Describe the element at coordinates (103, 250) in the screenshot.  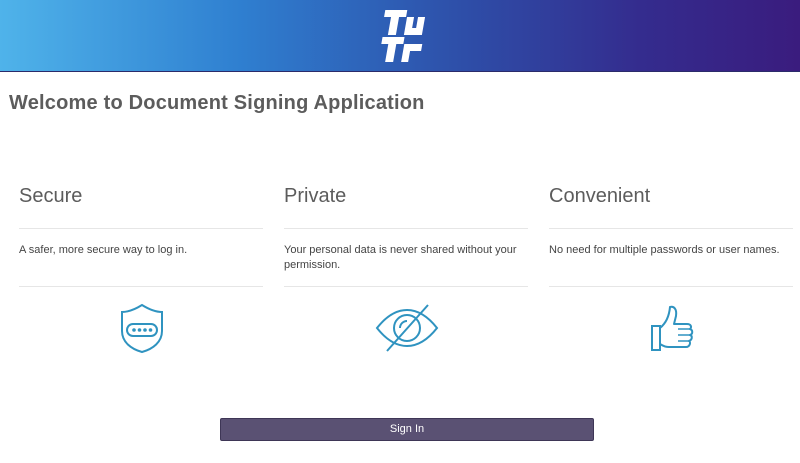
I see `feature-description: A safer, more secure way to log in.` at that location.